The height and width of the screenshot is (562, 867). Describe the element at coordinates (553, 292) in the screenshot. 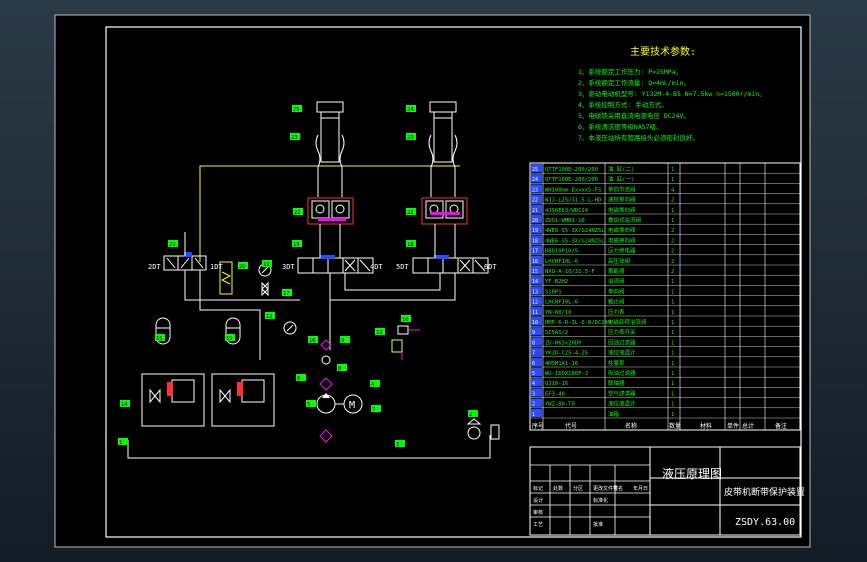

I see `part-code: S10P1` at that location.